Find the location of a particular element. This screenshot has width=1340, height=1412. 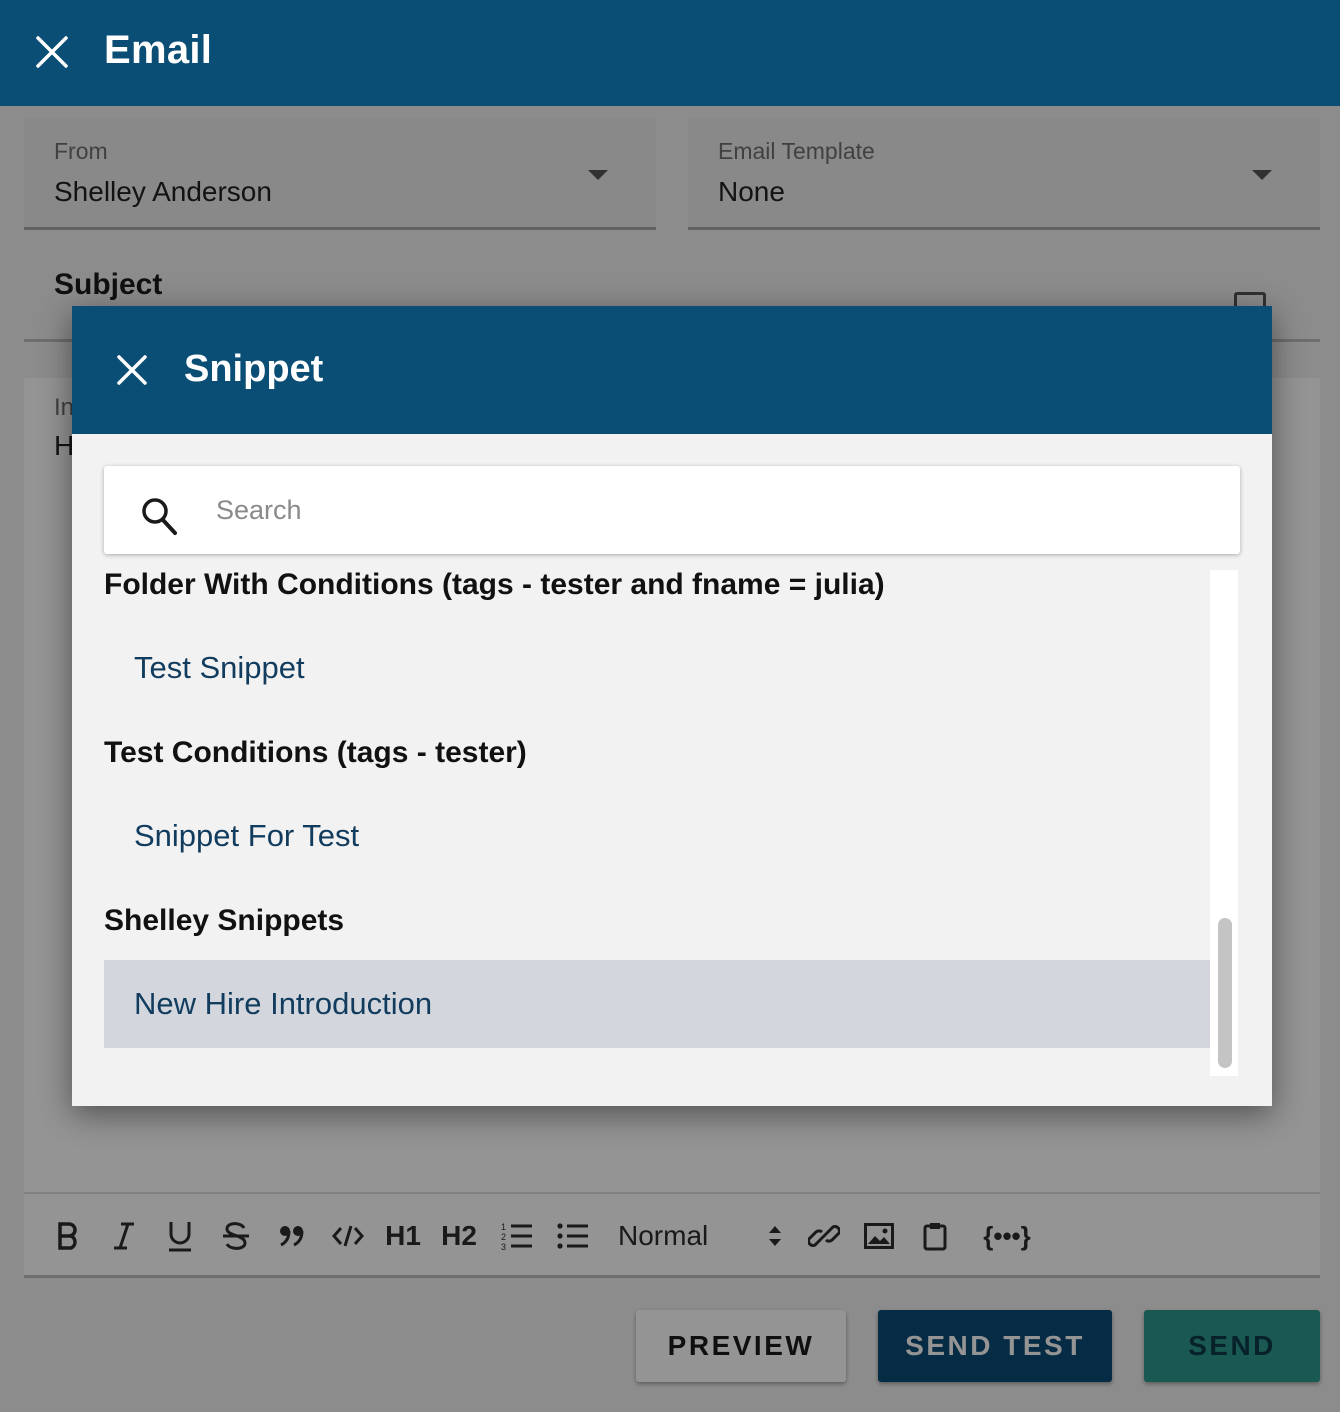

page-title: Email is located at coordinates (158, 50).